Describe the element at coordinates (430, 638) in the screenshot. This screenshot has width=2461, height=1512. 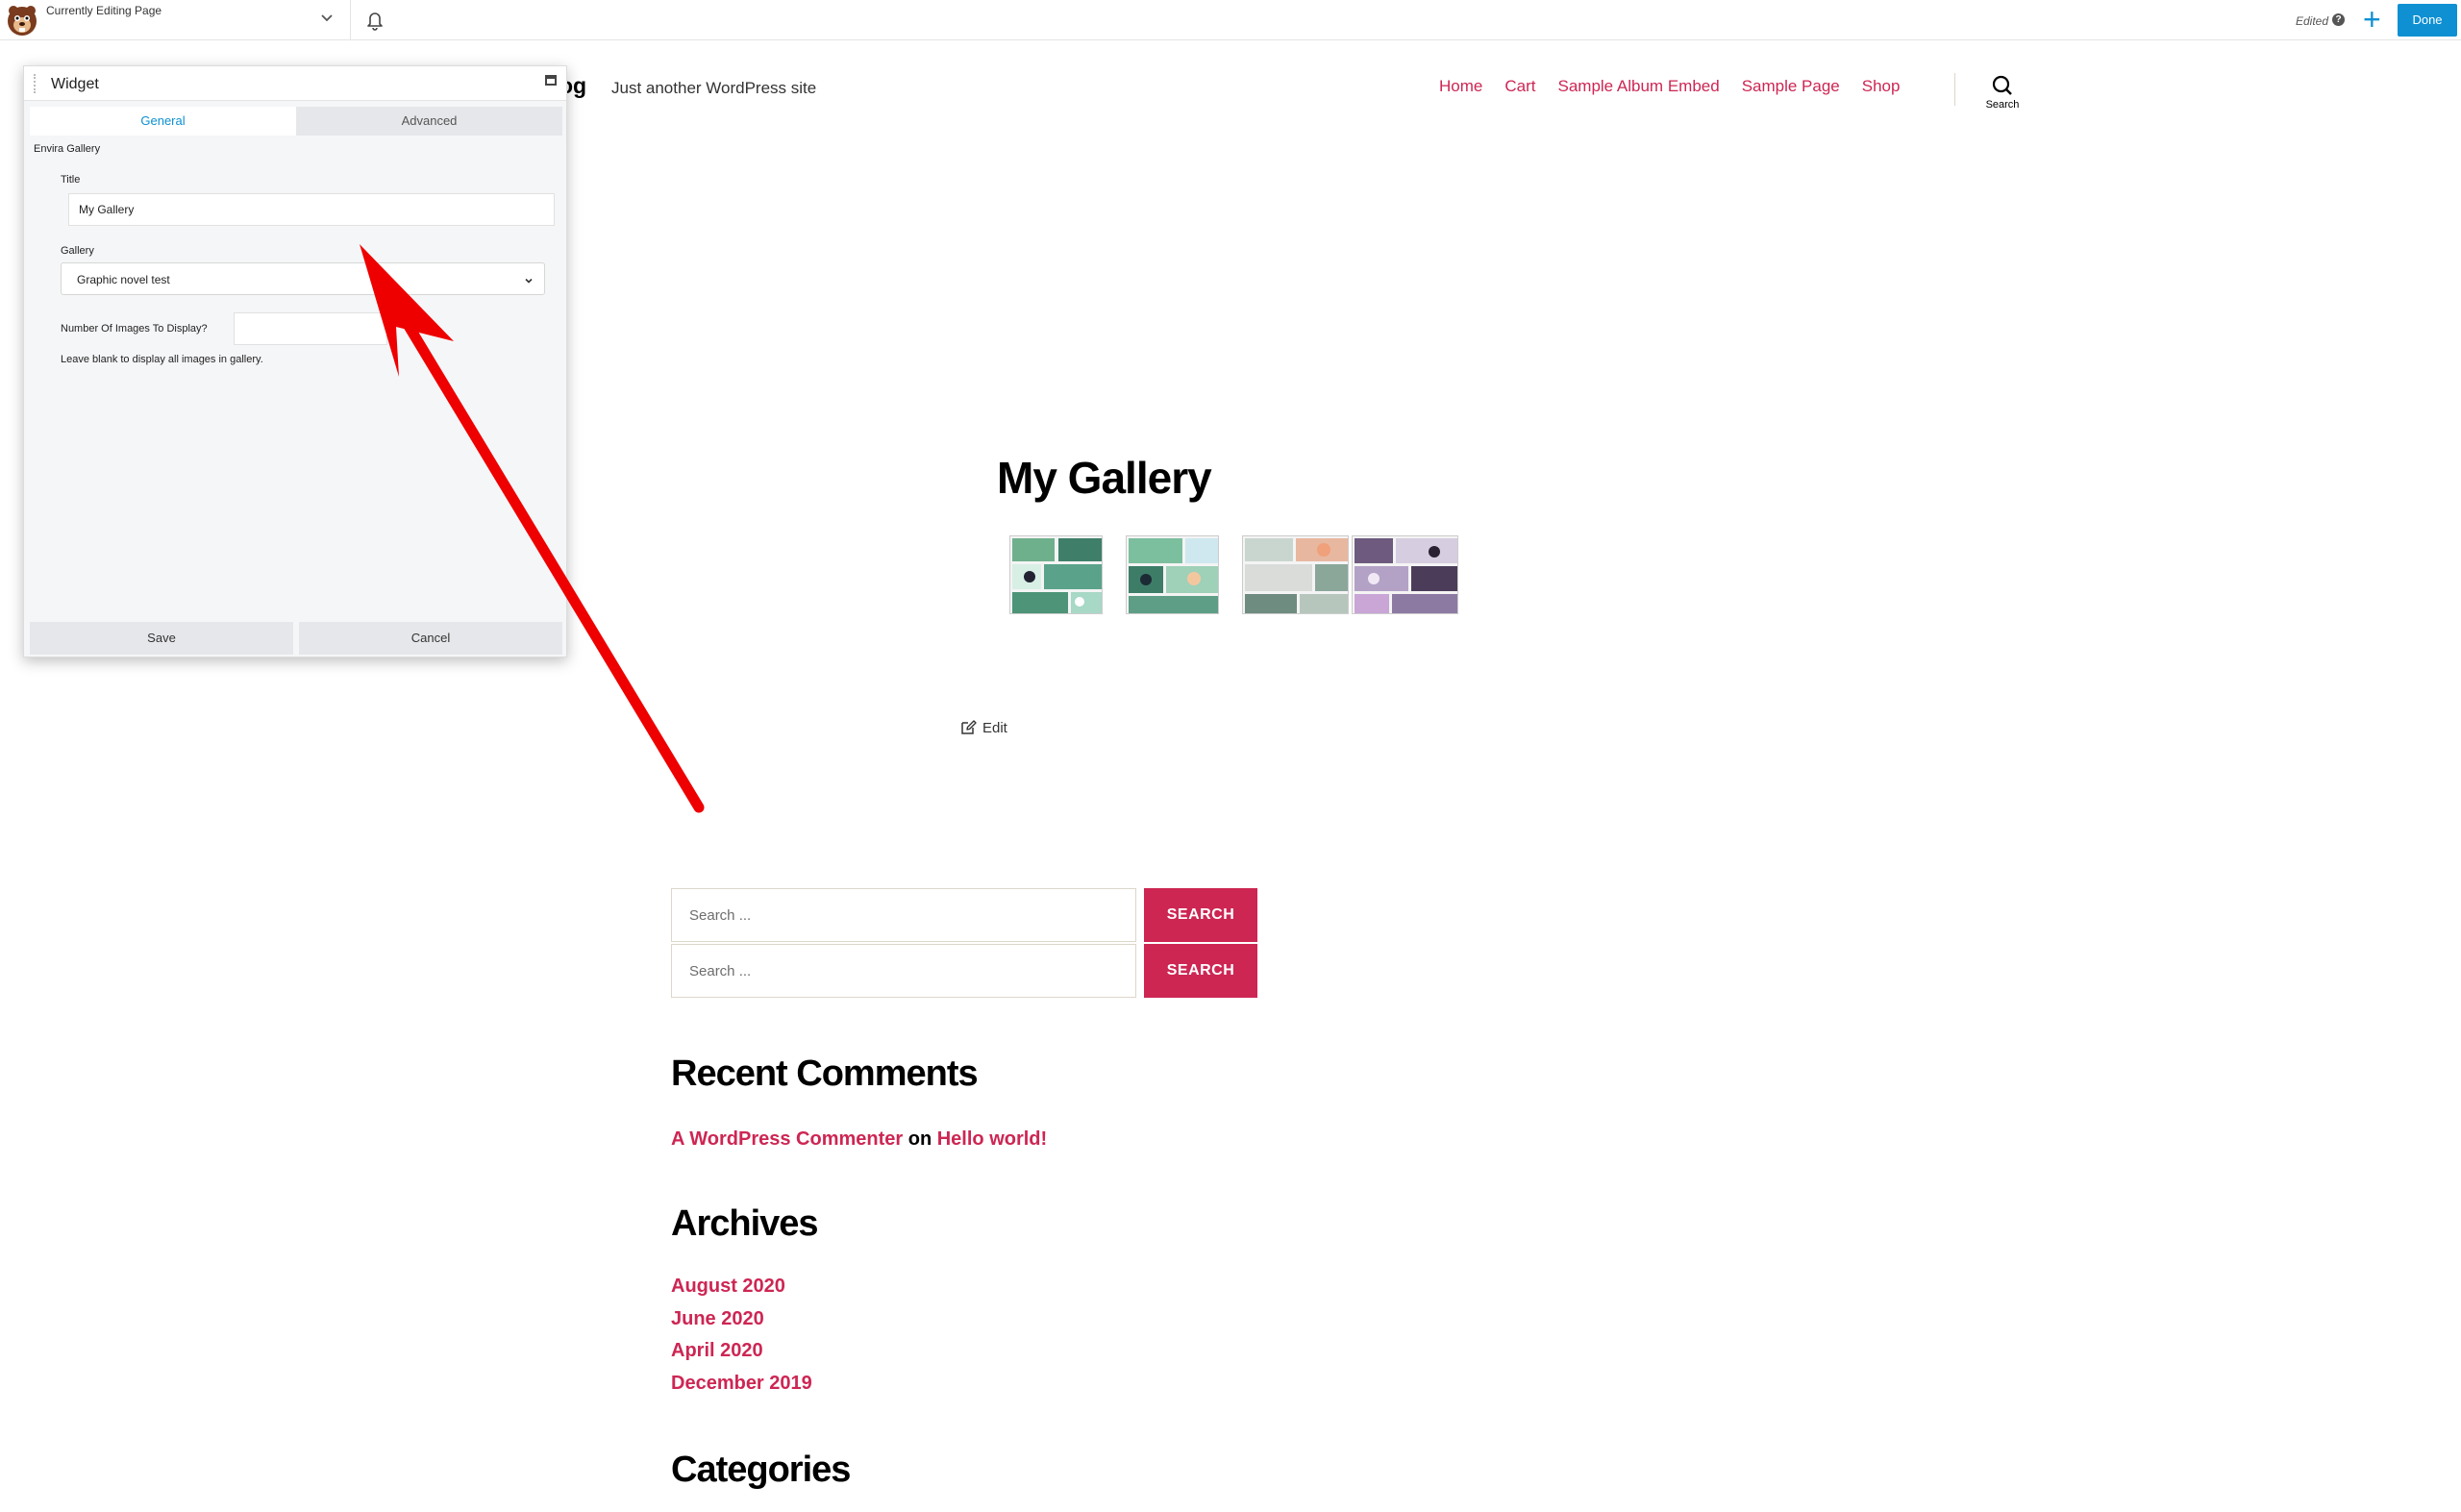
I see `cancel-button: Cancel` at that location.